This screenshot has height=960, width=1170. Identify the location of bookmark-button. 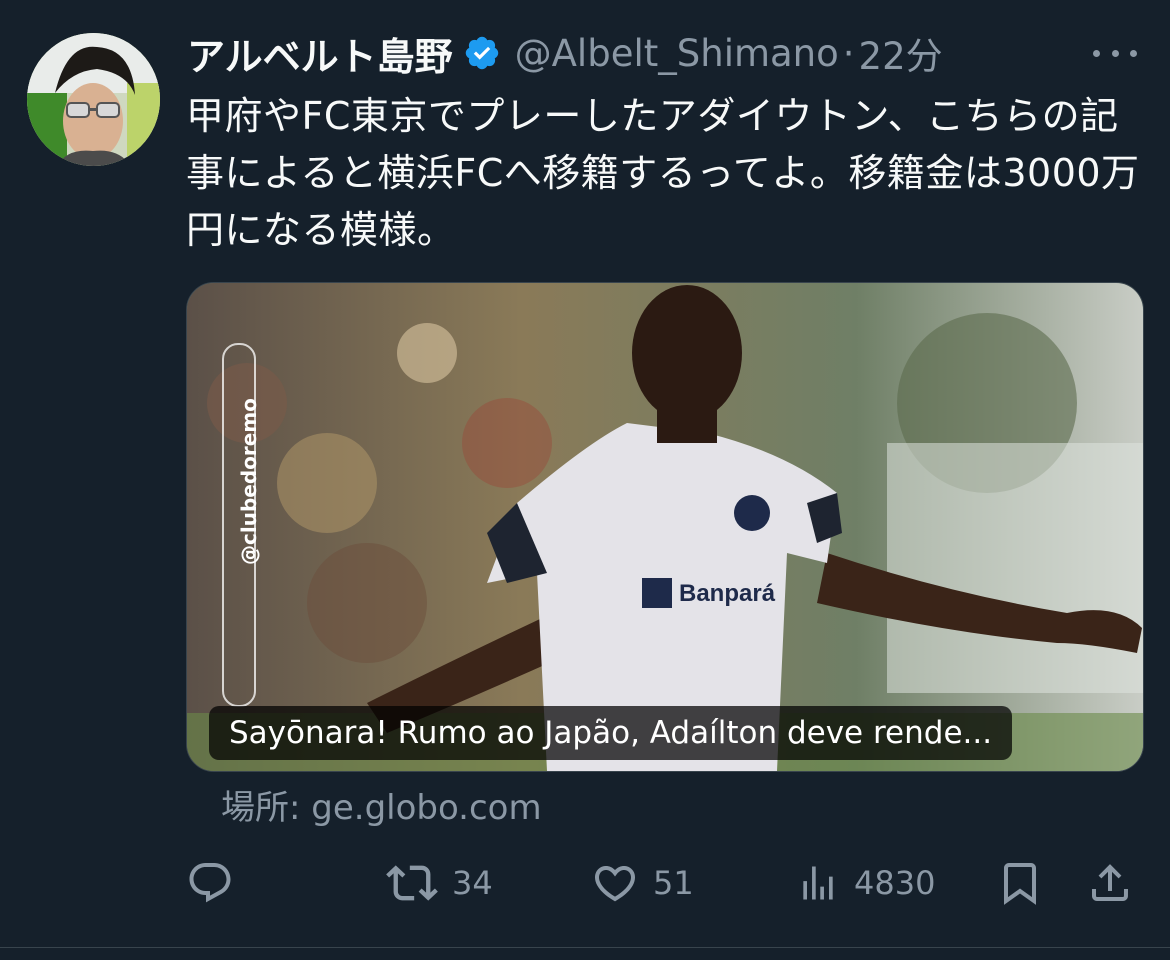
(1020, 883).